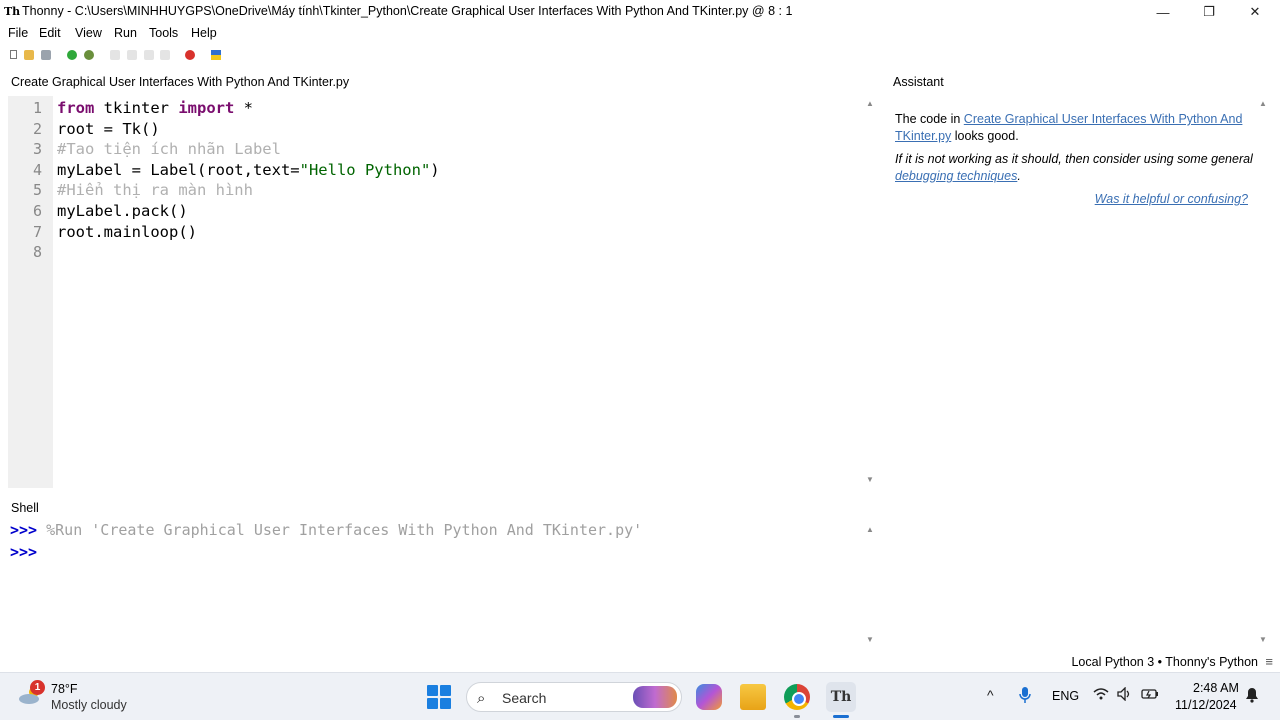 The image size is (1280, 720). What do you see at coordinates (122, 211) in the screenshot?
I see `code-line-6: myLabel.pack()` at bounding box center [122, 211].